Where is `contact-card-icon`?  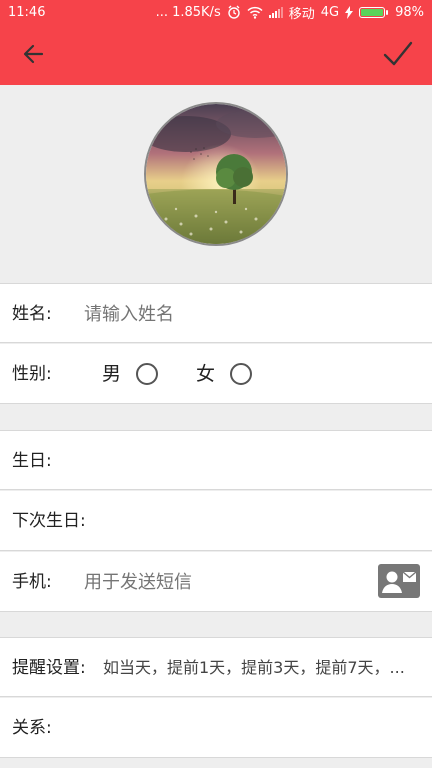
contact-card-icon is located at coordinates (399, 581).